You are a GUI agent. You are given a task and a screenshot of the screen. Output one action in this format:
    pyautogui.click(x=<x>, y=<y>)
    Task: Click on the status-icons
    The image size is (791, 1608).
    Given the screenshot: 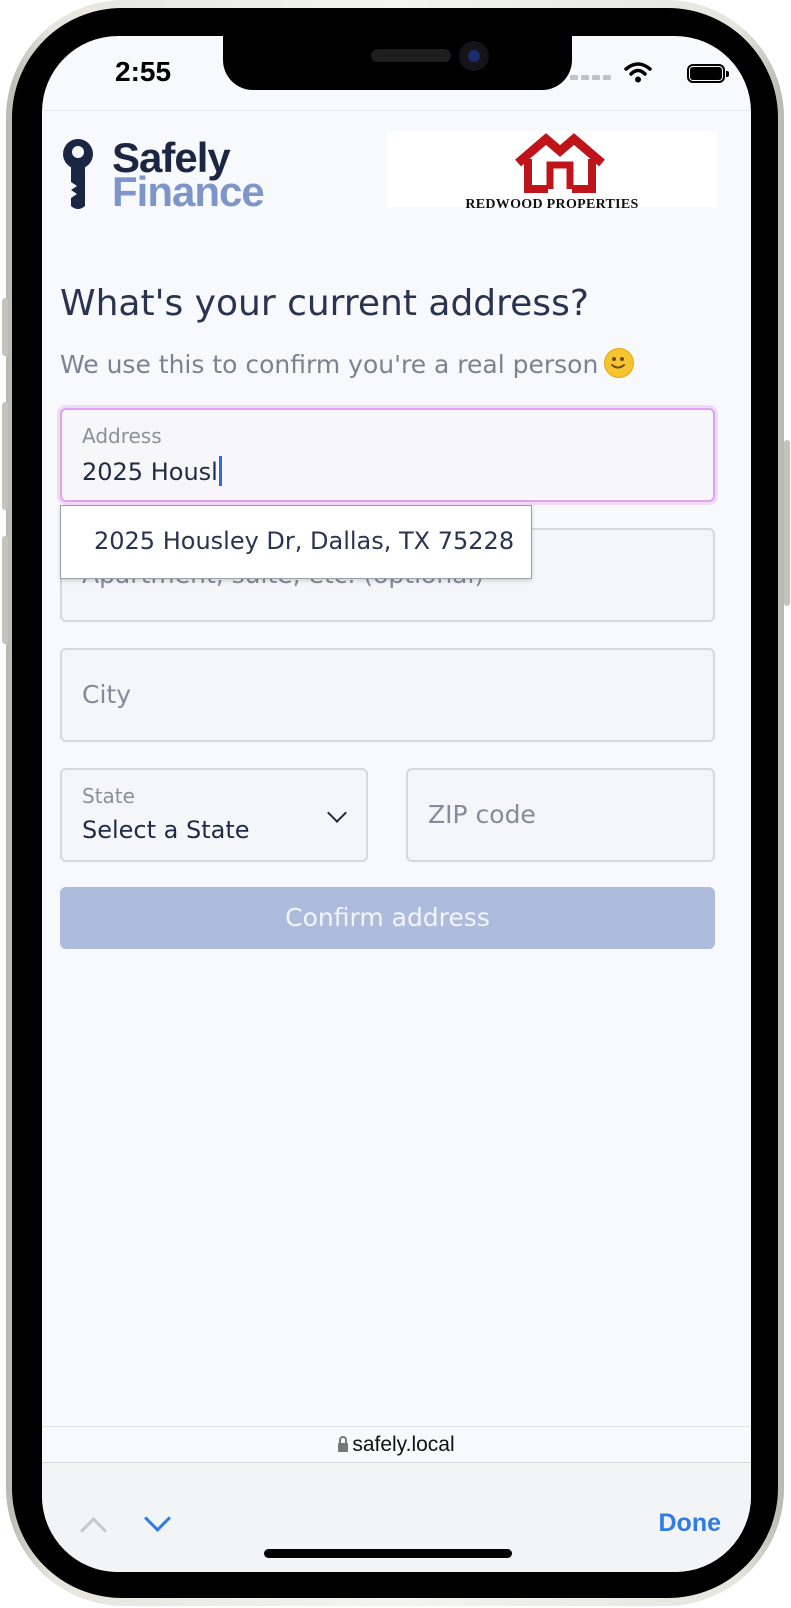 What is the action you would take?
    pyautogui.click(x=650, y=74)
    